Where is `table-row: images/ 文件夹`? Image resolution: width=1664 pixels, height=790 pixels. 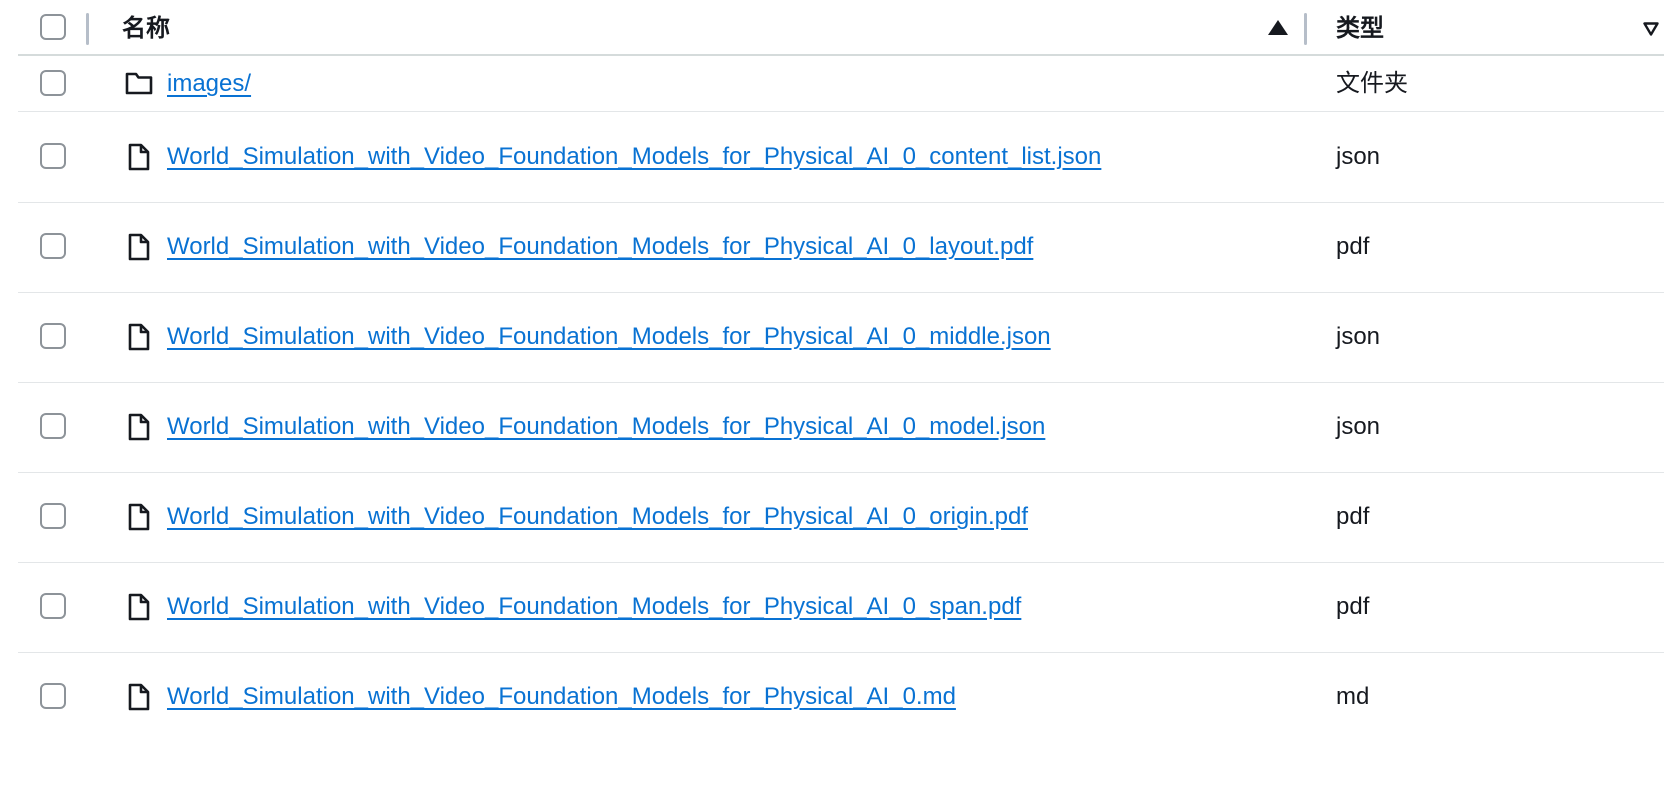
table-row: images/ 文件夹 is located at coordinates (841, 84).